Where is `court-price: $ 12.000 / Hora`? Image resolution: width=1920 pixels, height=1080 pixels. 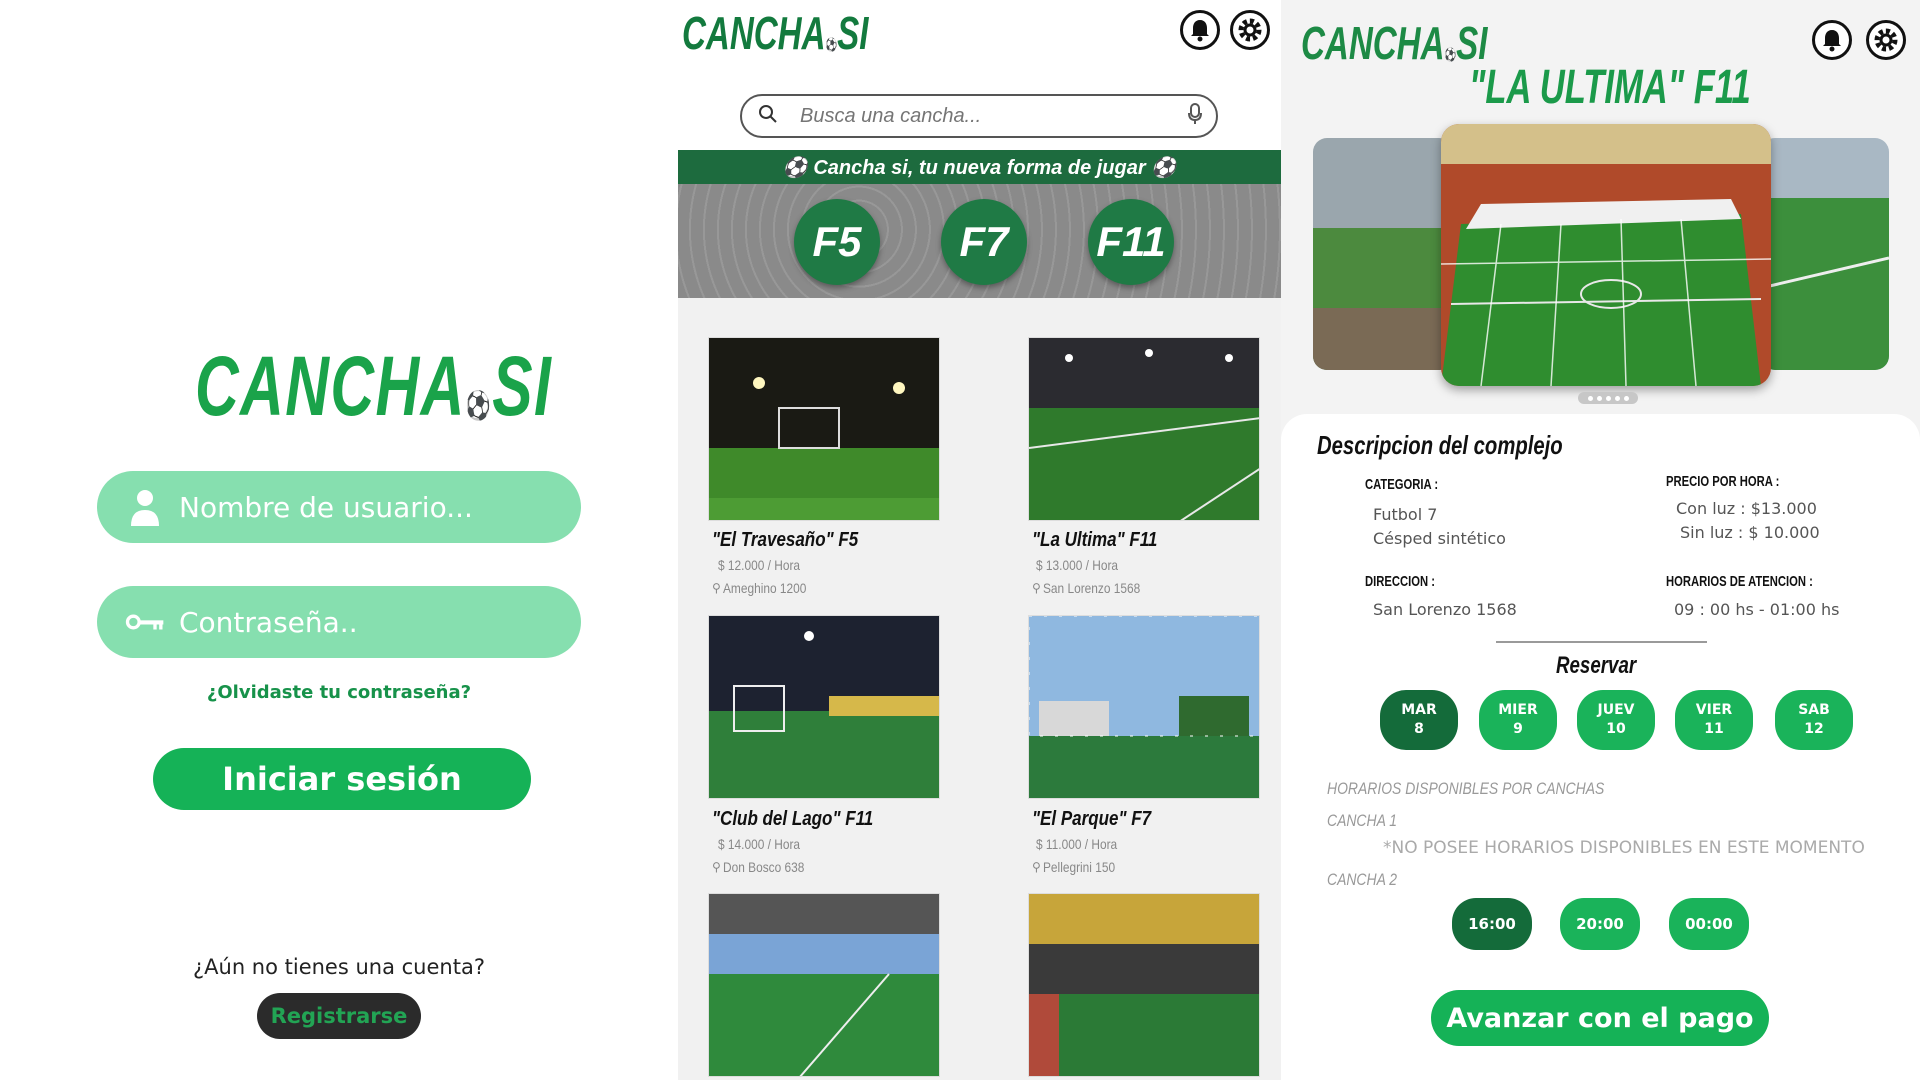
court-price: $ 12.000 / Hora is located at coordinates (759, 565).